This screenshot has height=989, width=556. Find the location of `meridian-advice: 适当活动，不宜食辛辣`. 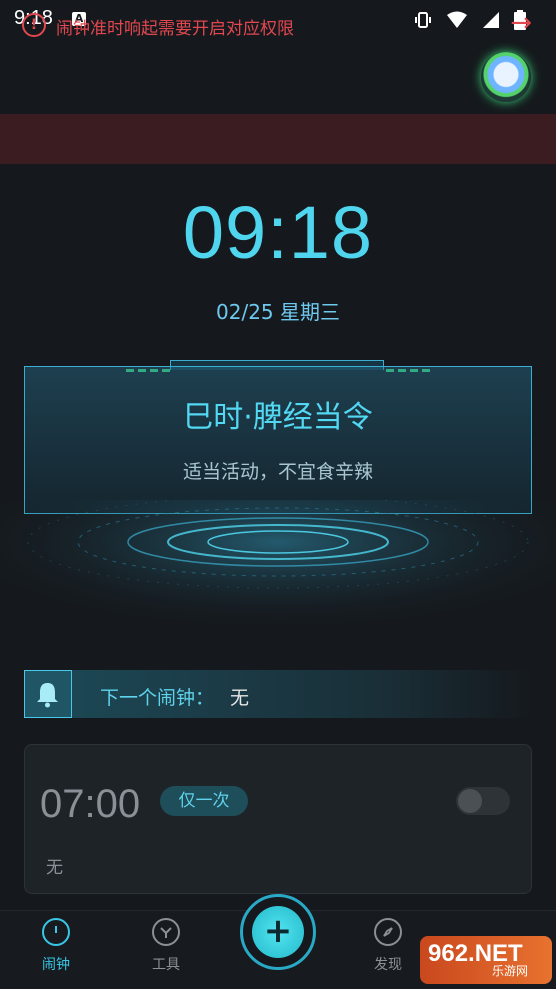

meridian-advice: 适当活动，不宜食辛辣 is located at coordinates (277, 472).